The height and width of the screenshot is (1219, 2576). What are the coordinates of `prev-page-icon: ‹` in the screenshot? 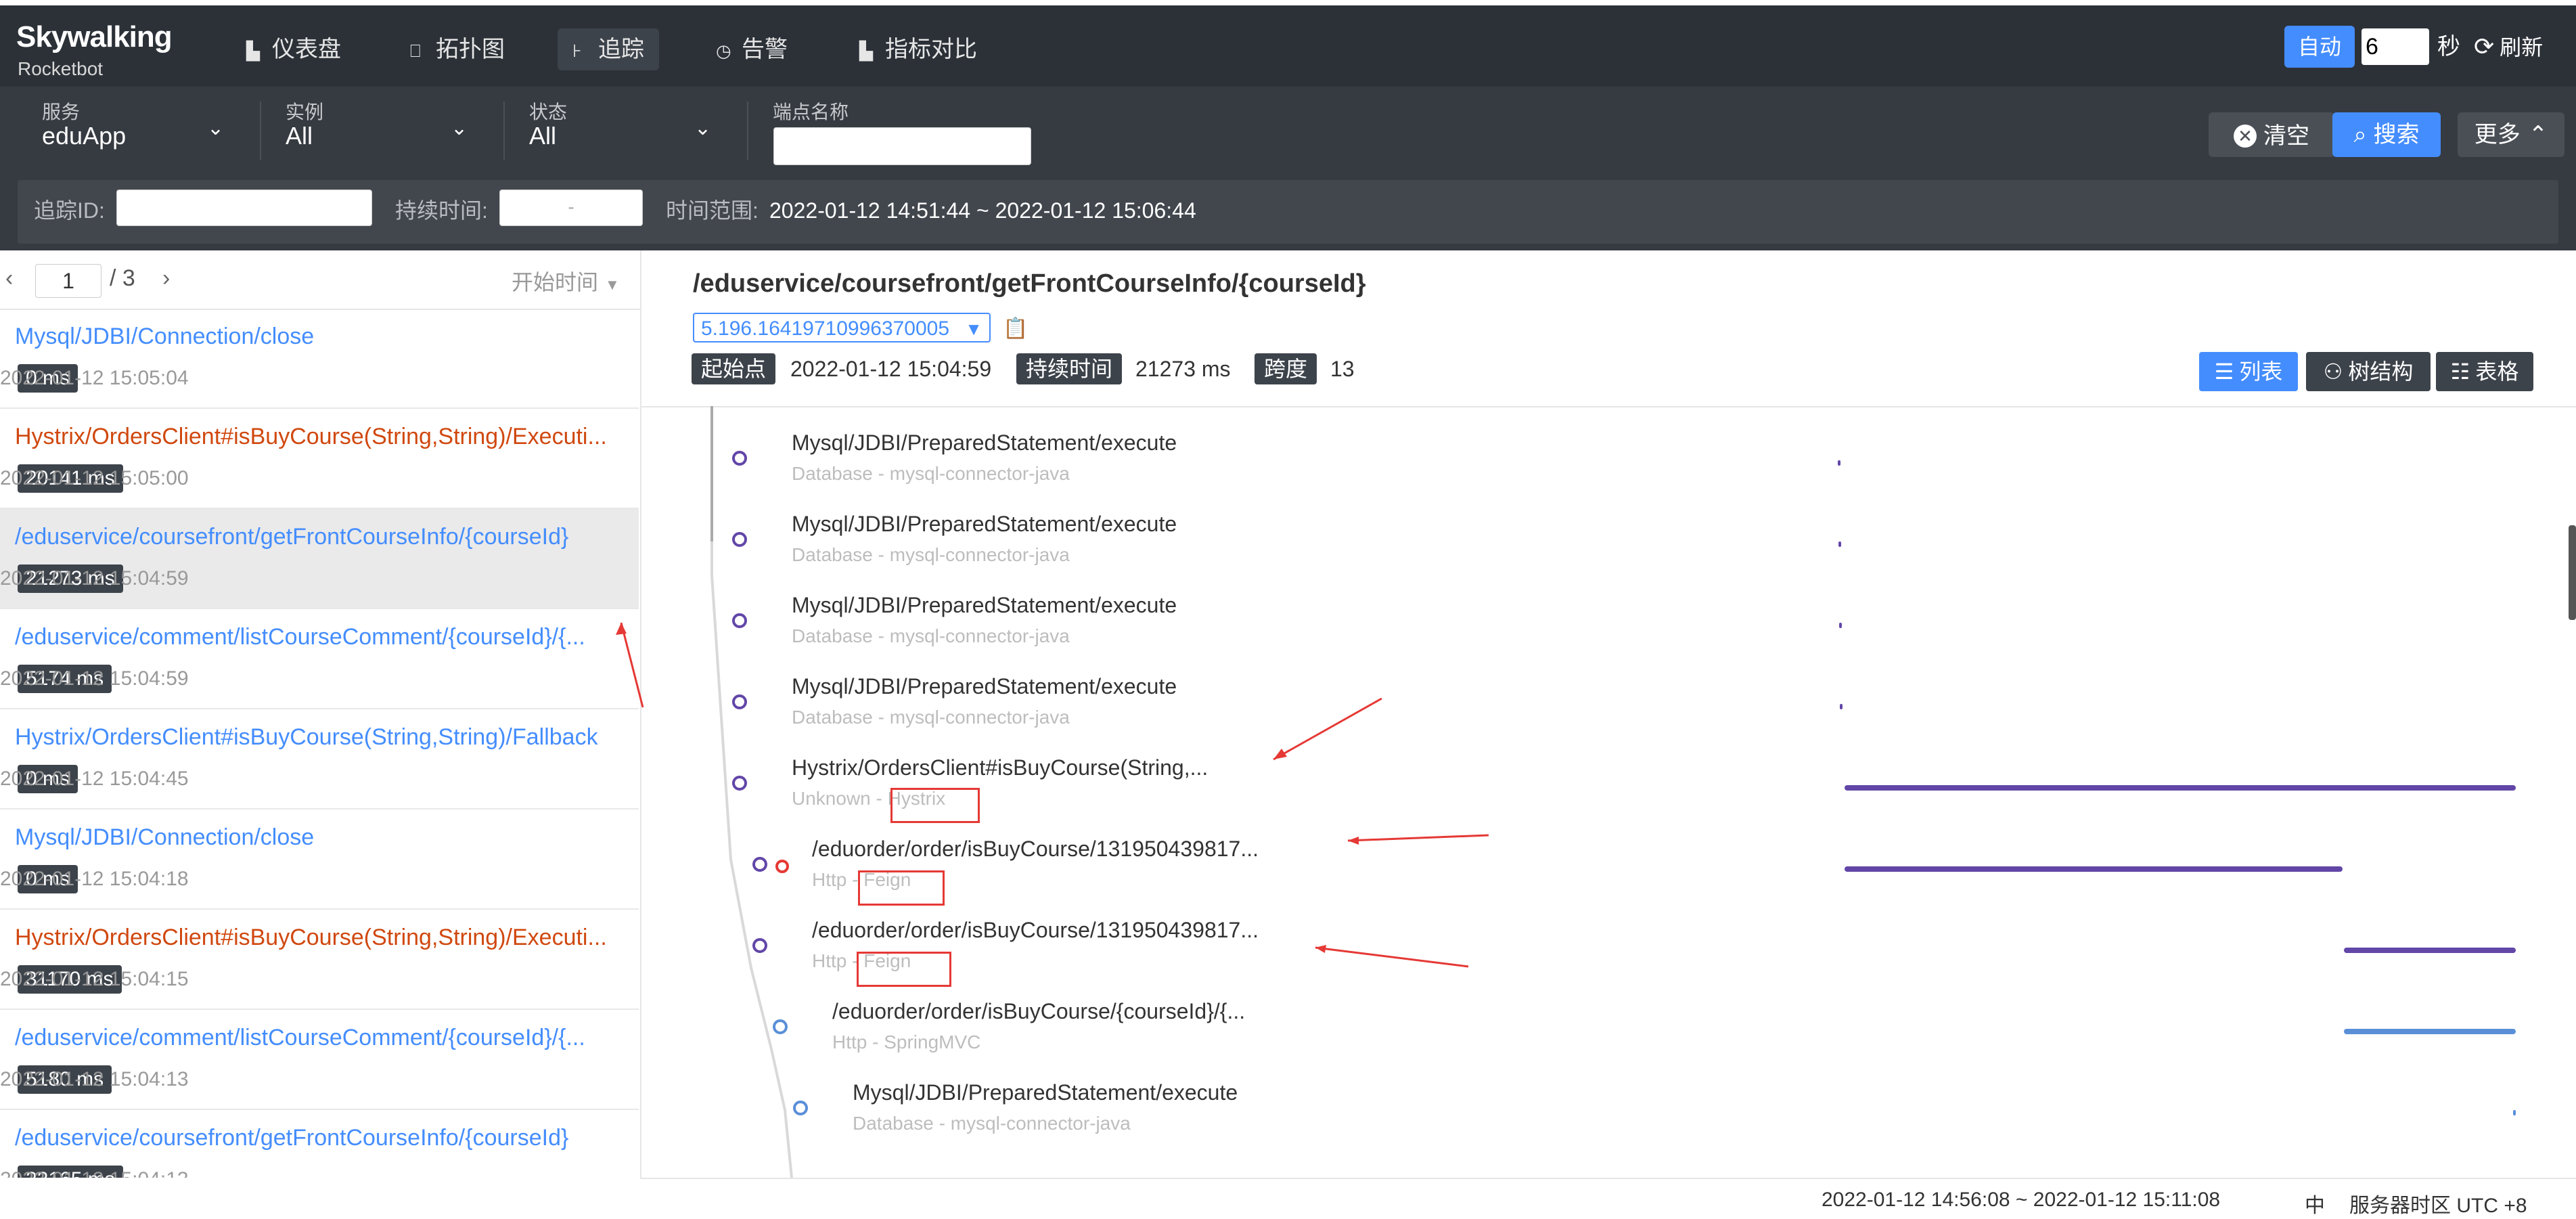 It's located at (9, 278).